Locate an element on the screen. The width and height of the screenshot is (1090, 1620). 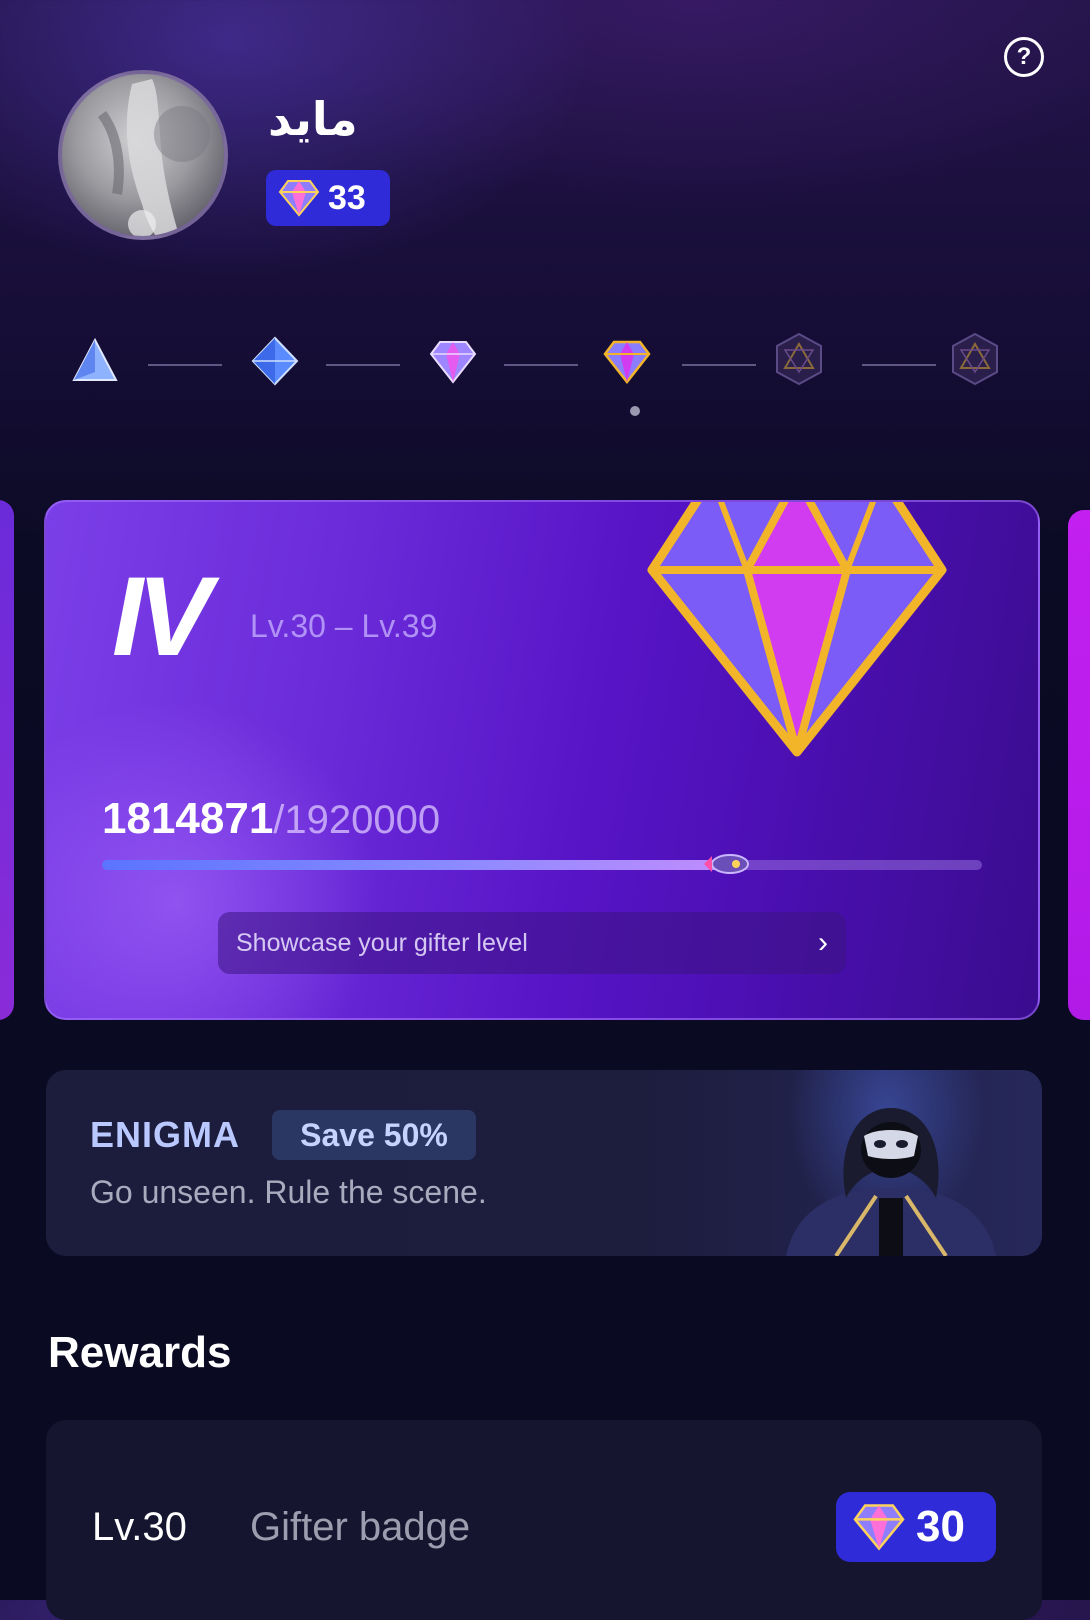
tier-6-locked-icon is located at coordinates (975, 359).